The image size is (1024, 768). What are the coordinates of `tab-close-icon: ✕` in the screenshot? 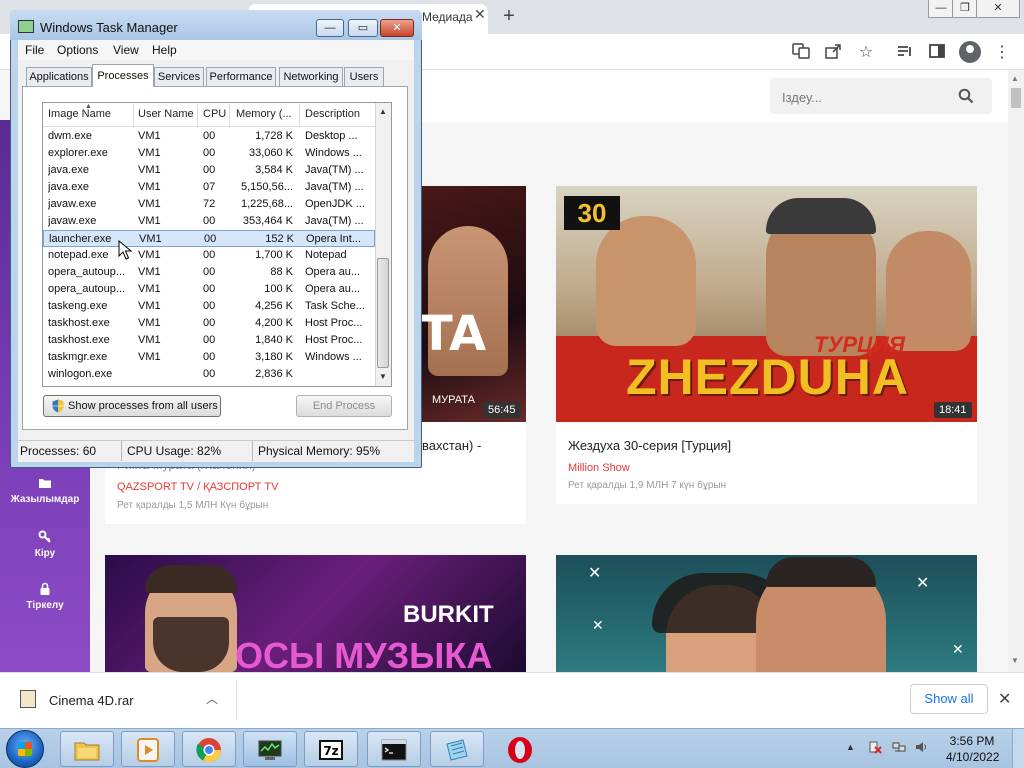 It's located at (482, 16).